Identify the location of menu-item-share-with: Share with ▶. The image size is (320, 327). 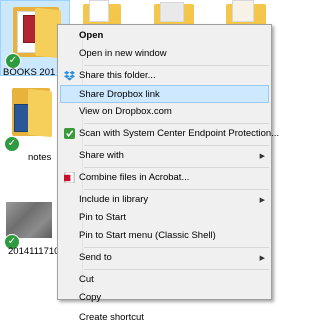
(164, 156).